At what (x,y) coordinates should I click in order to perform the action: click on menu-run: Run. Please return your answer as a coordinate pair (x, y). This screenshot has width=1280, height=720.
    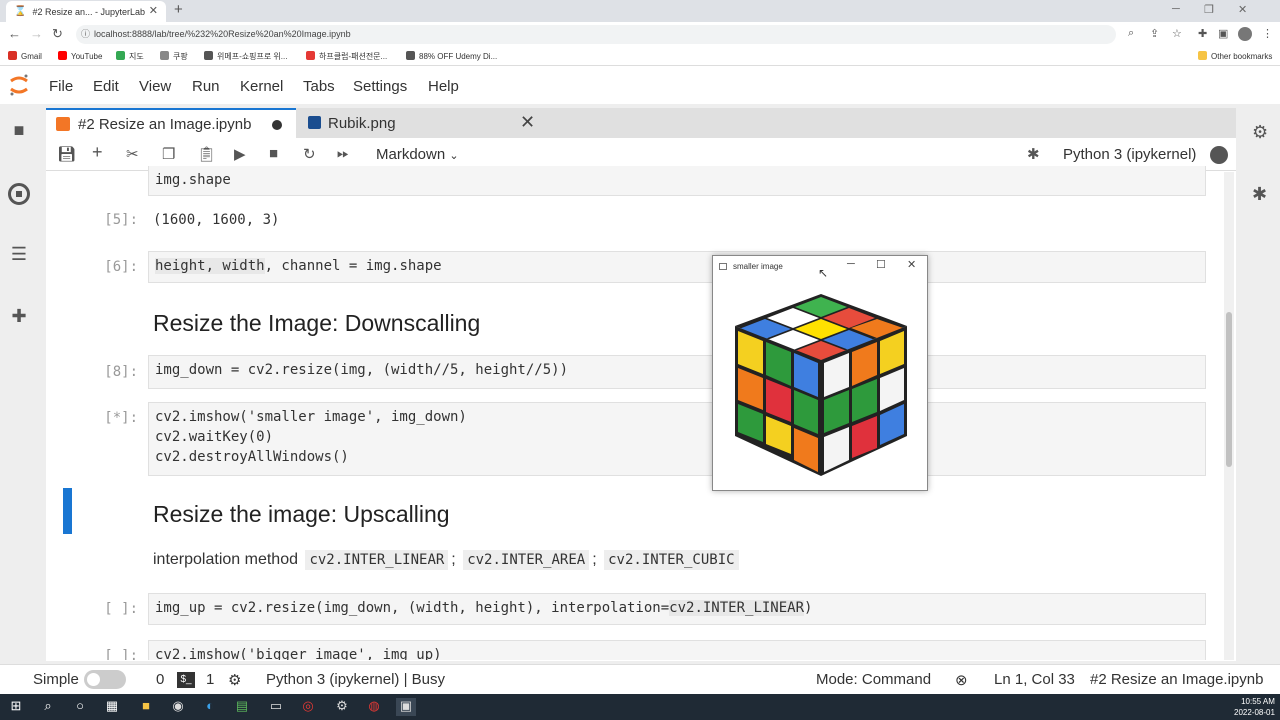
    Looking at the image, I should click on (206, 86).